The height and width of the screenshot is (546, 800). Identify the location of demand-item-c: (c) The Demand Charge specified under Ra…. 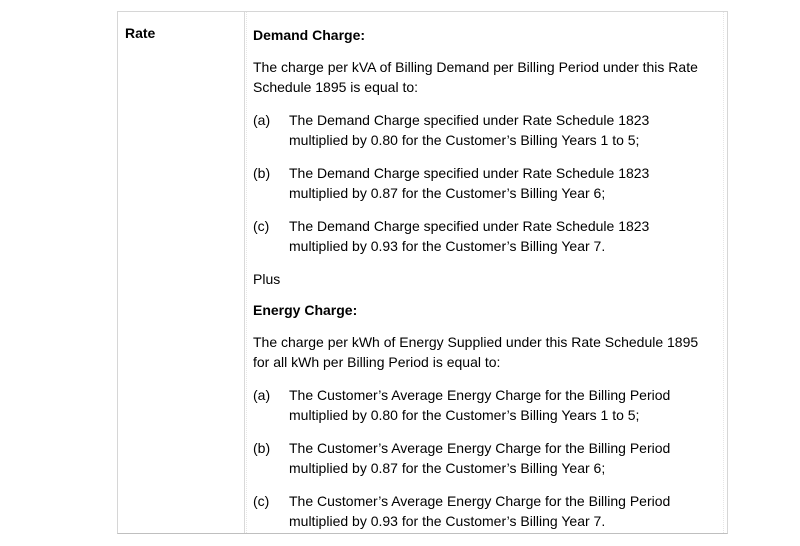
(486, 236).